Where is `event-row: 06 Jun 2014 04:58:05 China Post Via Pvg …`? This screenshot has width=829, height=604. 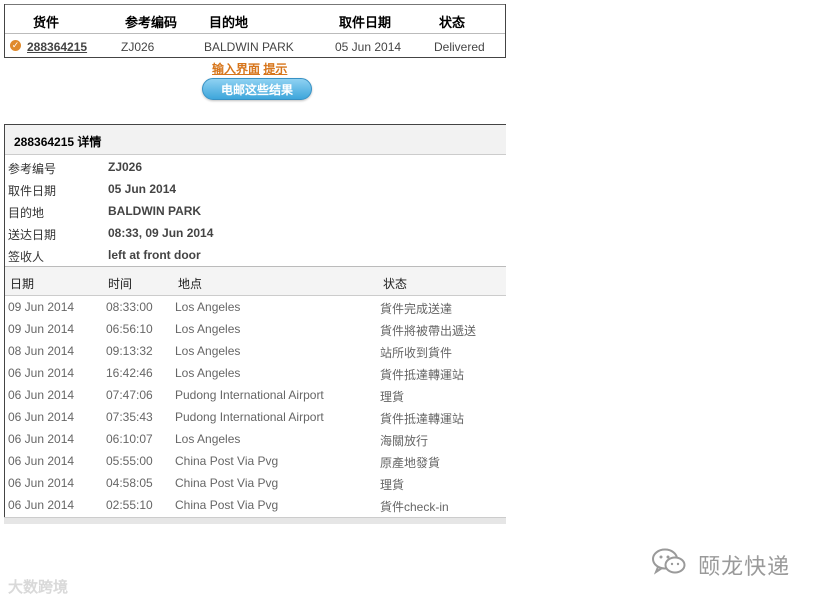 event-row: 06 Jun 2014 04:58:05 China Post Via Pvg … is located at coordinates (255, 483).